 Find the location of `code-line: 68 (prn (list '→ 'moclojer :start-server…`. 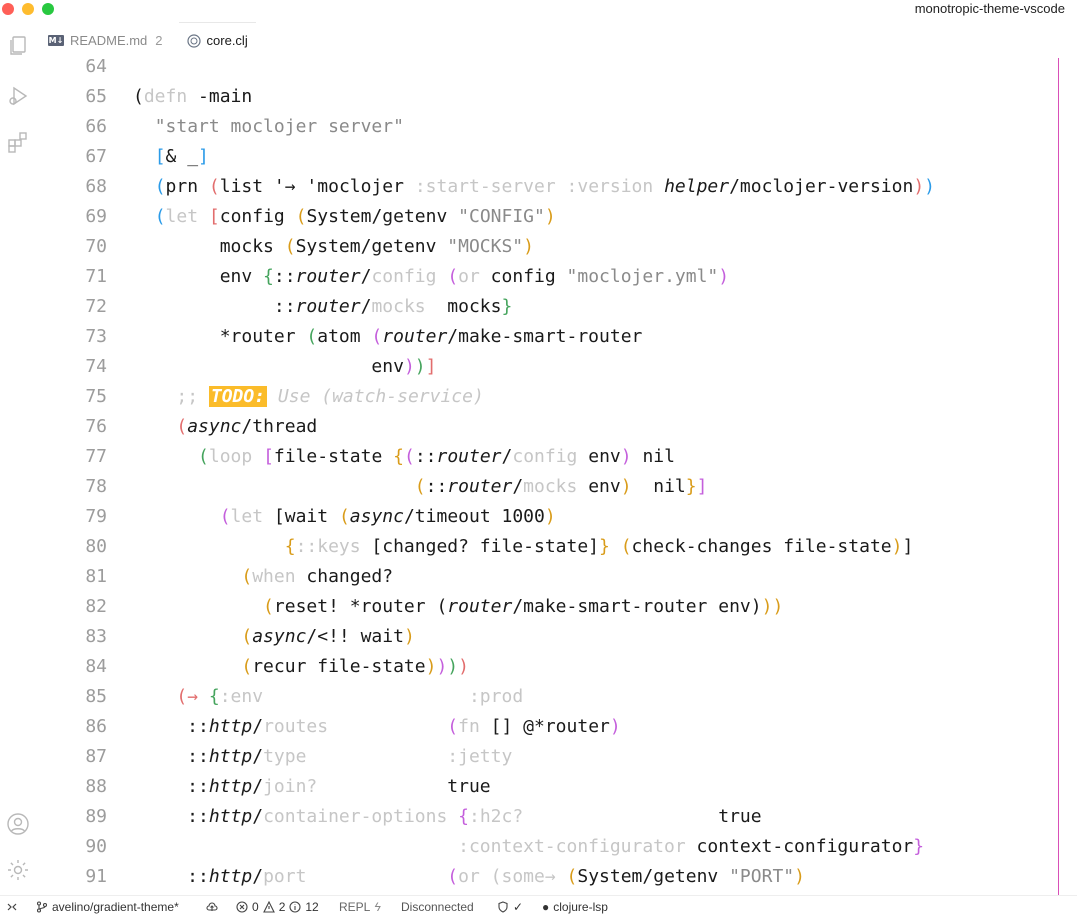

code-line: 68 (prn (list '→ 'moclojer :start-server… is located at coordinates (487, 187).